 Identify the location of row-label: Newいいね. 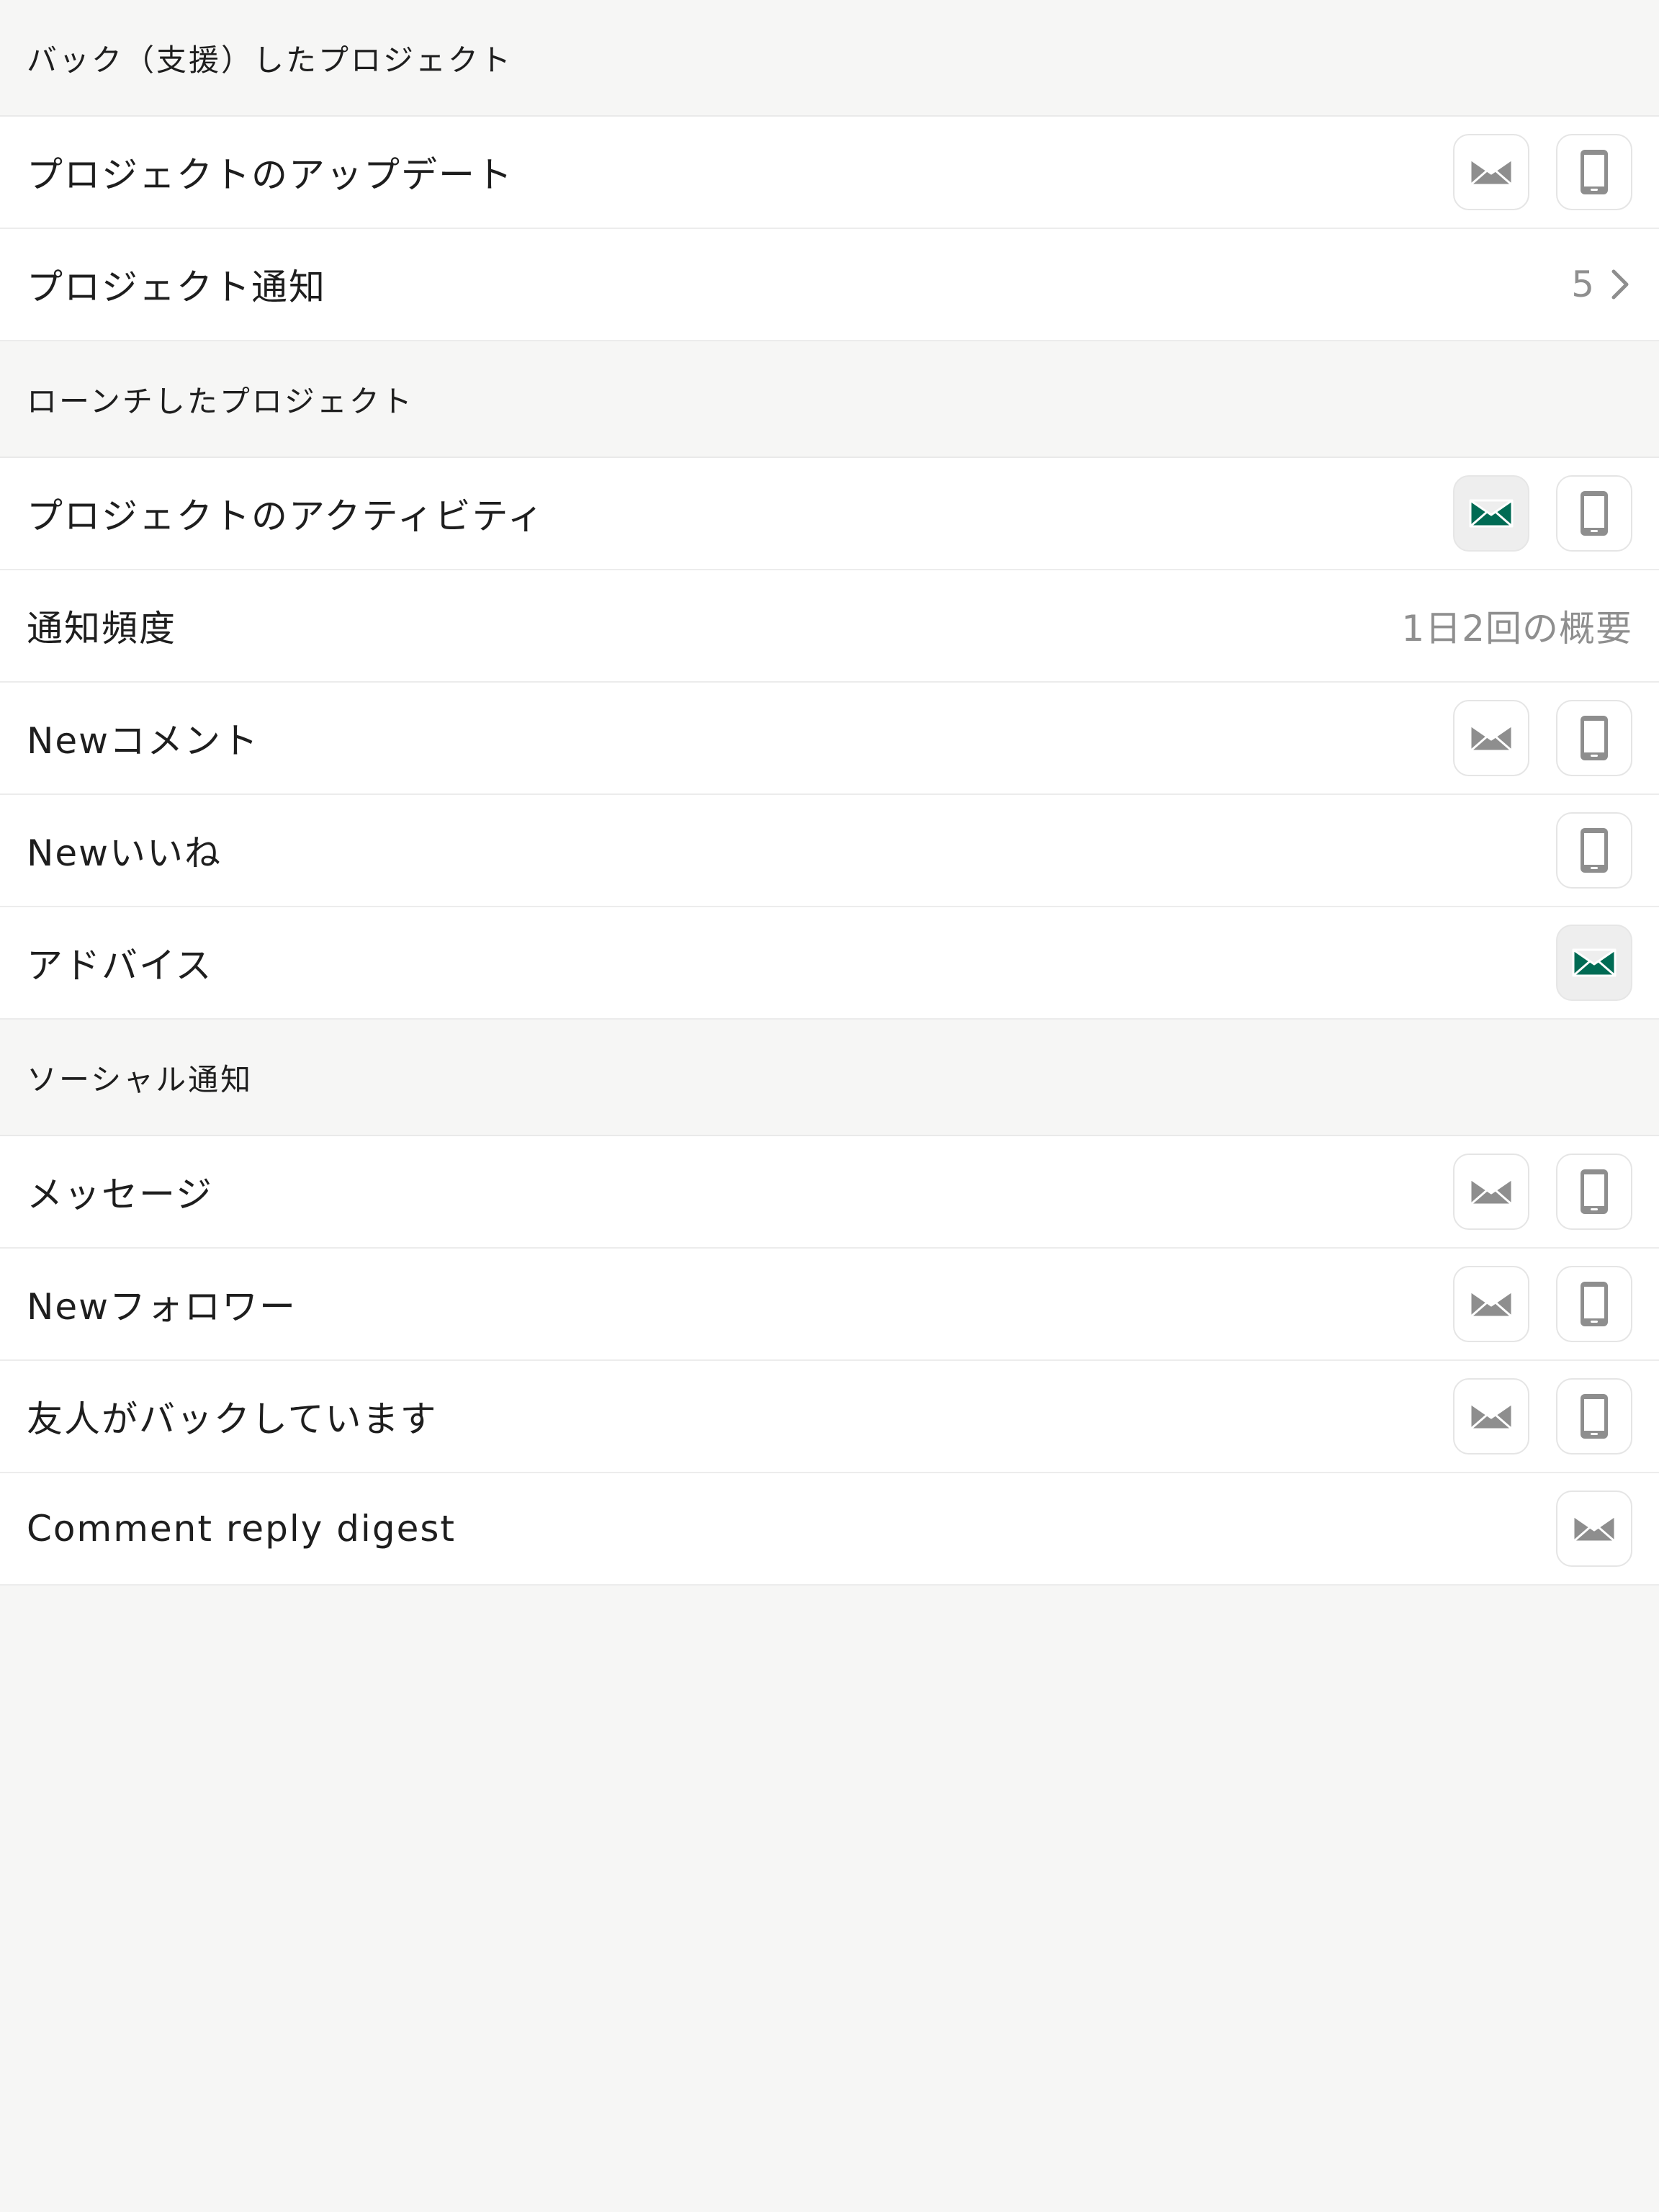
(125, 853).